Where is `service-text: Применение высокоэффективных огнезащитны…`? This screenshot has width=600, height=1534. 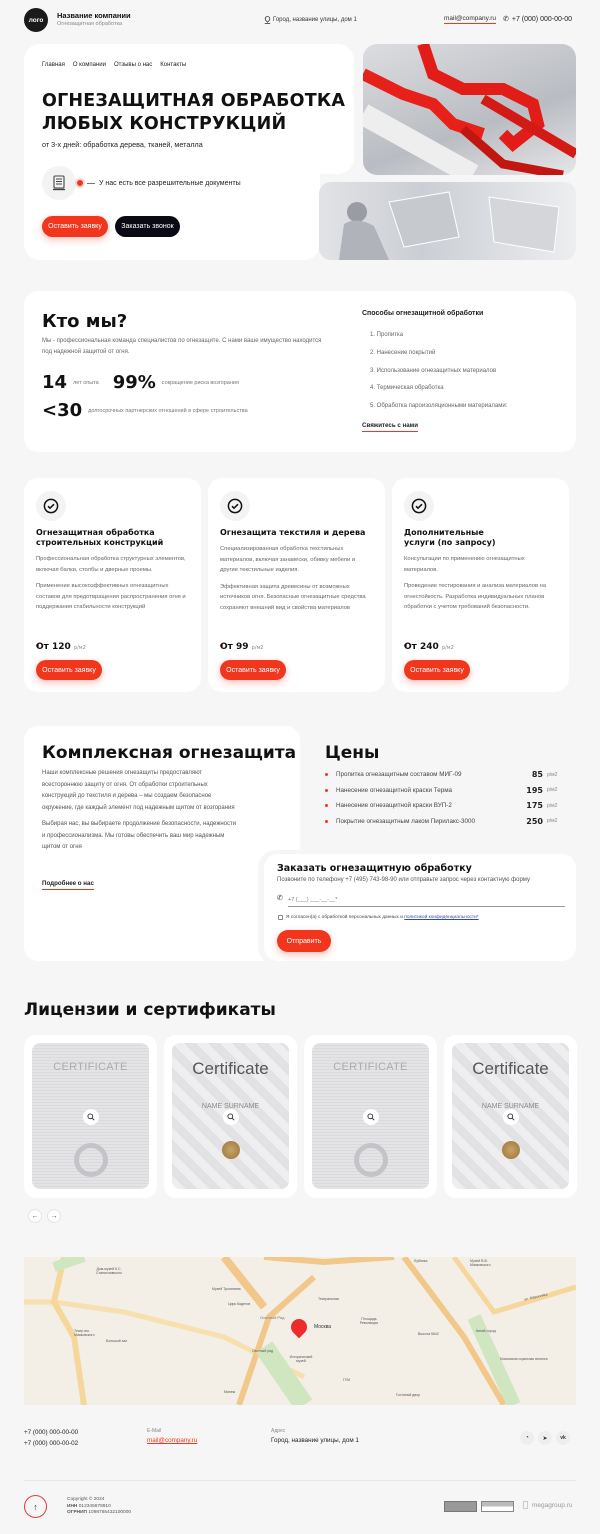
service-text: Применение высокоэффективных огнезащитны… is located at coordinates (111, 596).